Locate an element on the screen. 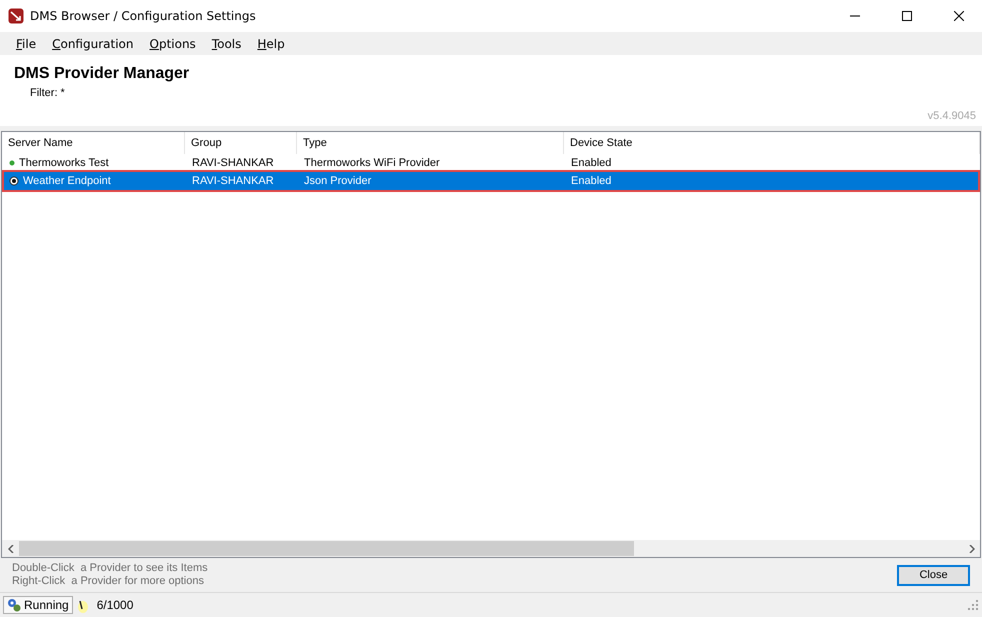  scroll-right-icon is located at coordinates (971, 548).